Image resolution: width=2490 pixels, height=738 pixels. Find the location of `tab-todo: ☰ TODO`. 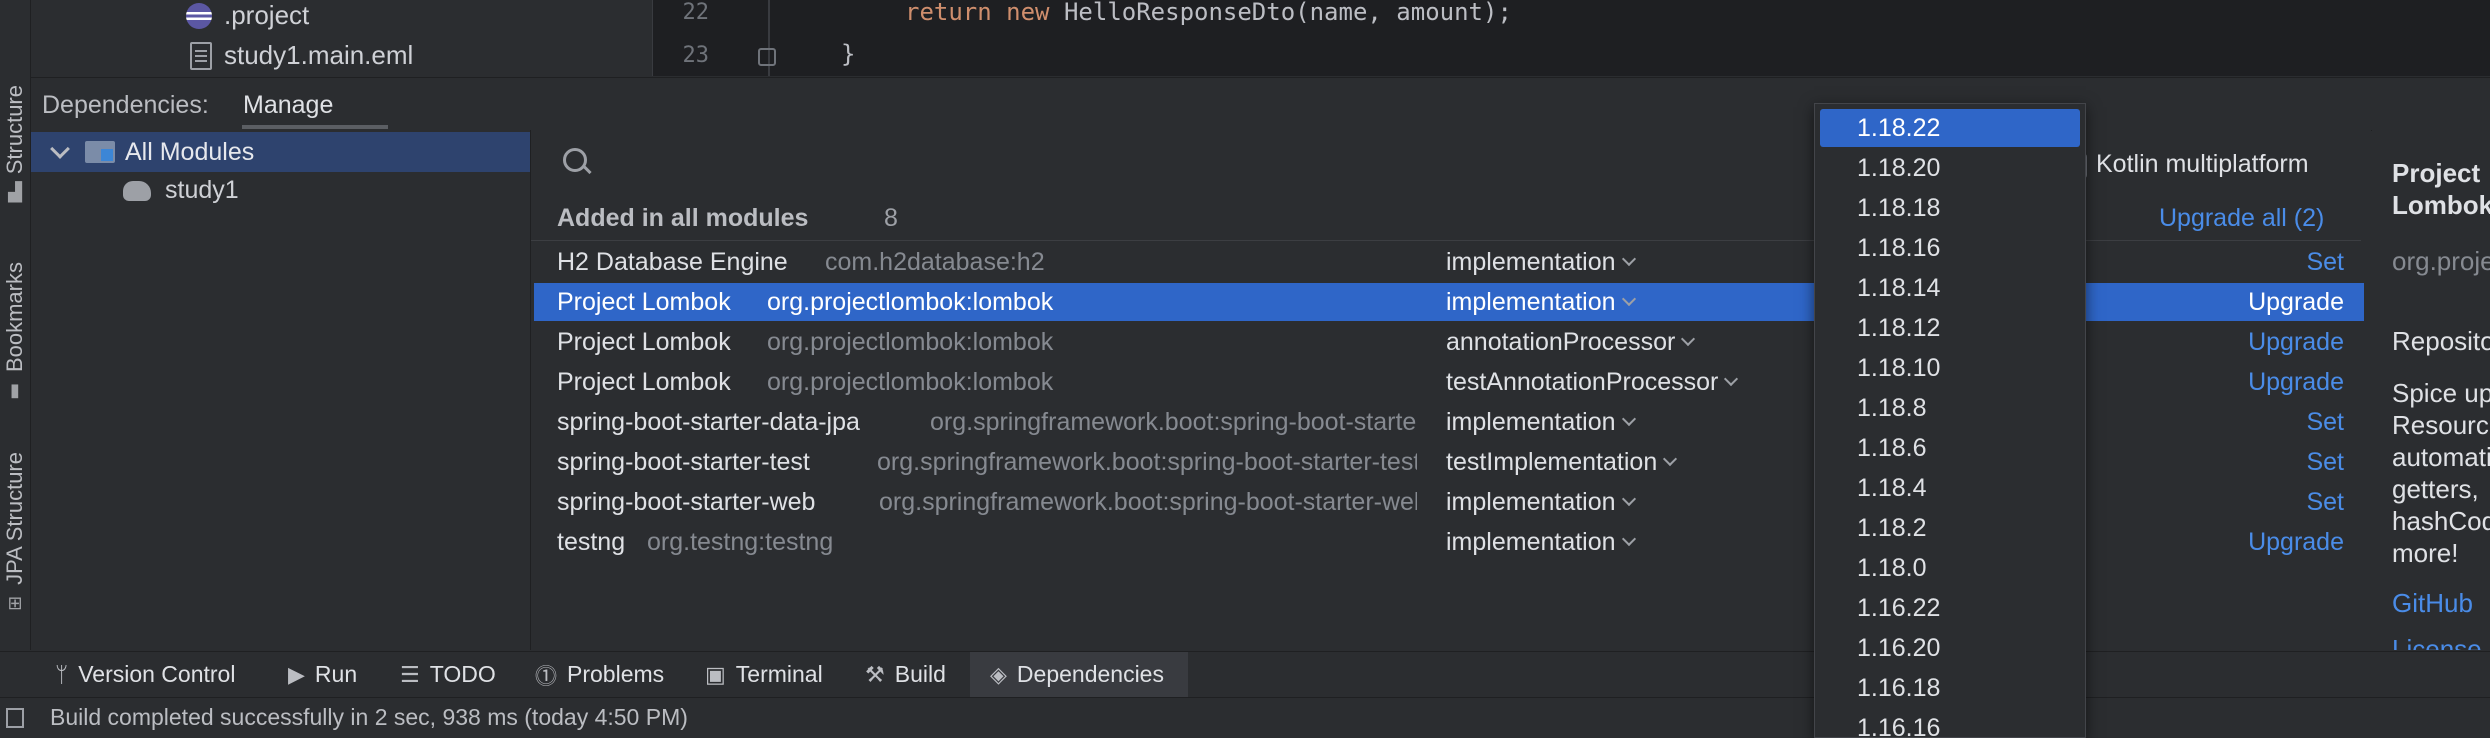

tab-todo: ☰ TODO is located at coordinates (448, 674).